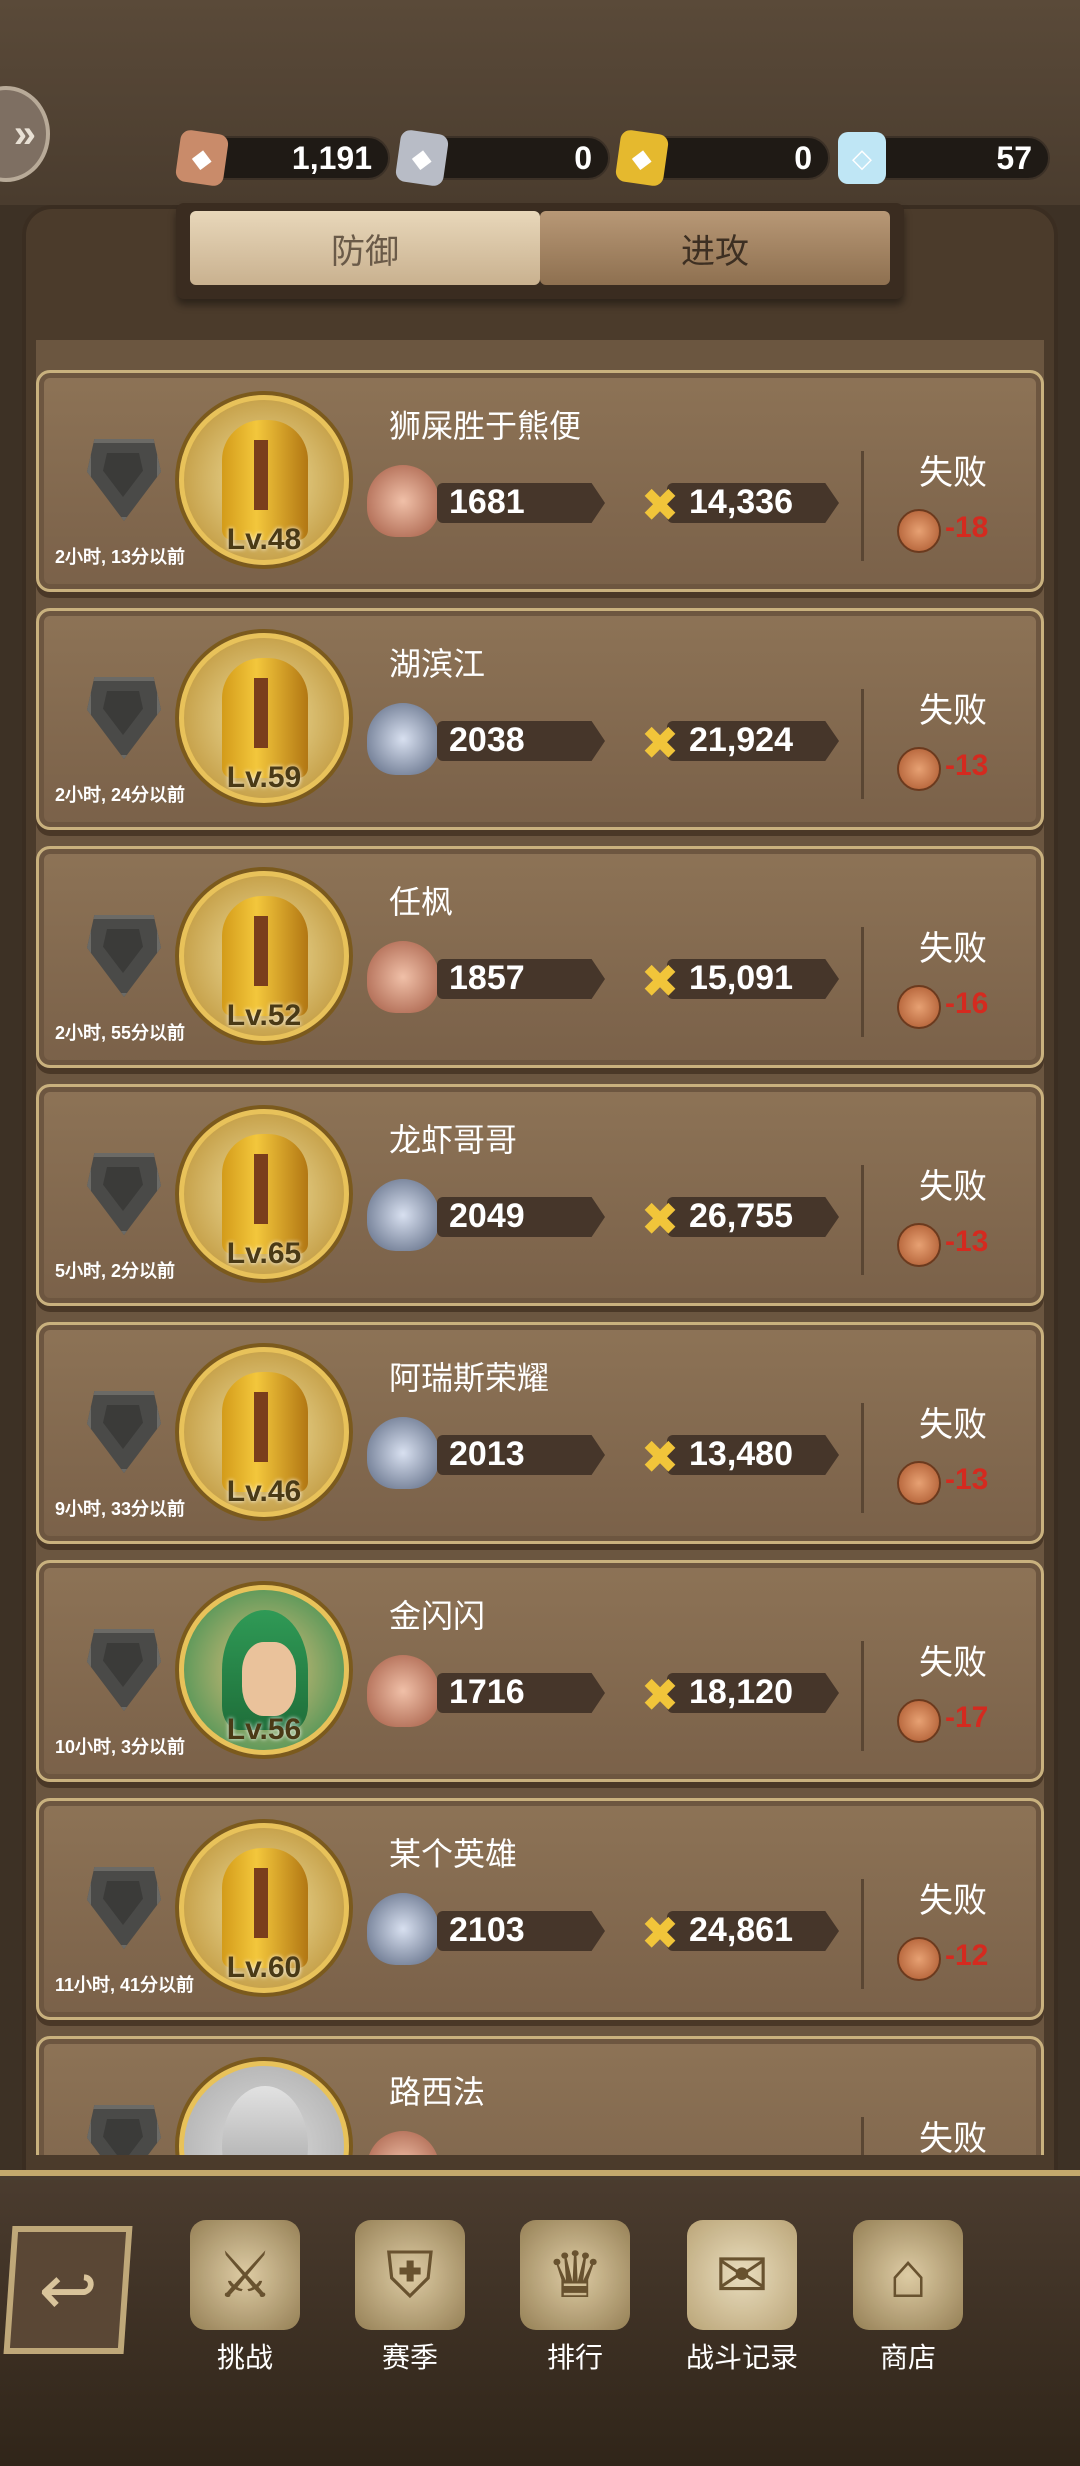 The image size is (1080, 2466). Describe the element at coordinates (115, 1271) in the screenshot. I see `record-time: 5小时, 2分以前` at that location.